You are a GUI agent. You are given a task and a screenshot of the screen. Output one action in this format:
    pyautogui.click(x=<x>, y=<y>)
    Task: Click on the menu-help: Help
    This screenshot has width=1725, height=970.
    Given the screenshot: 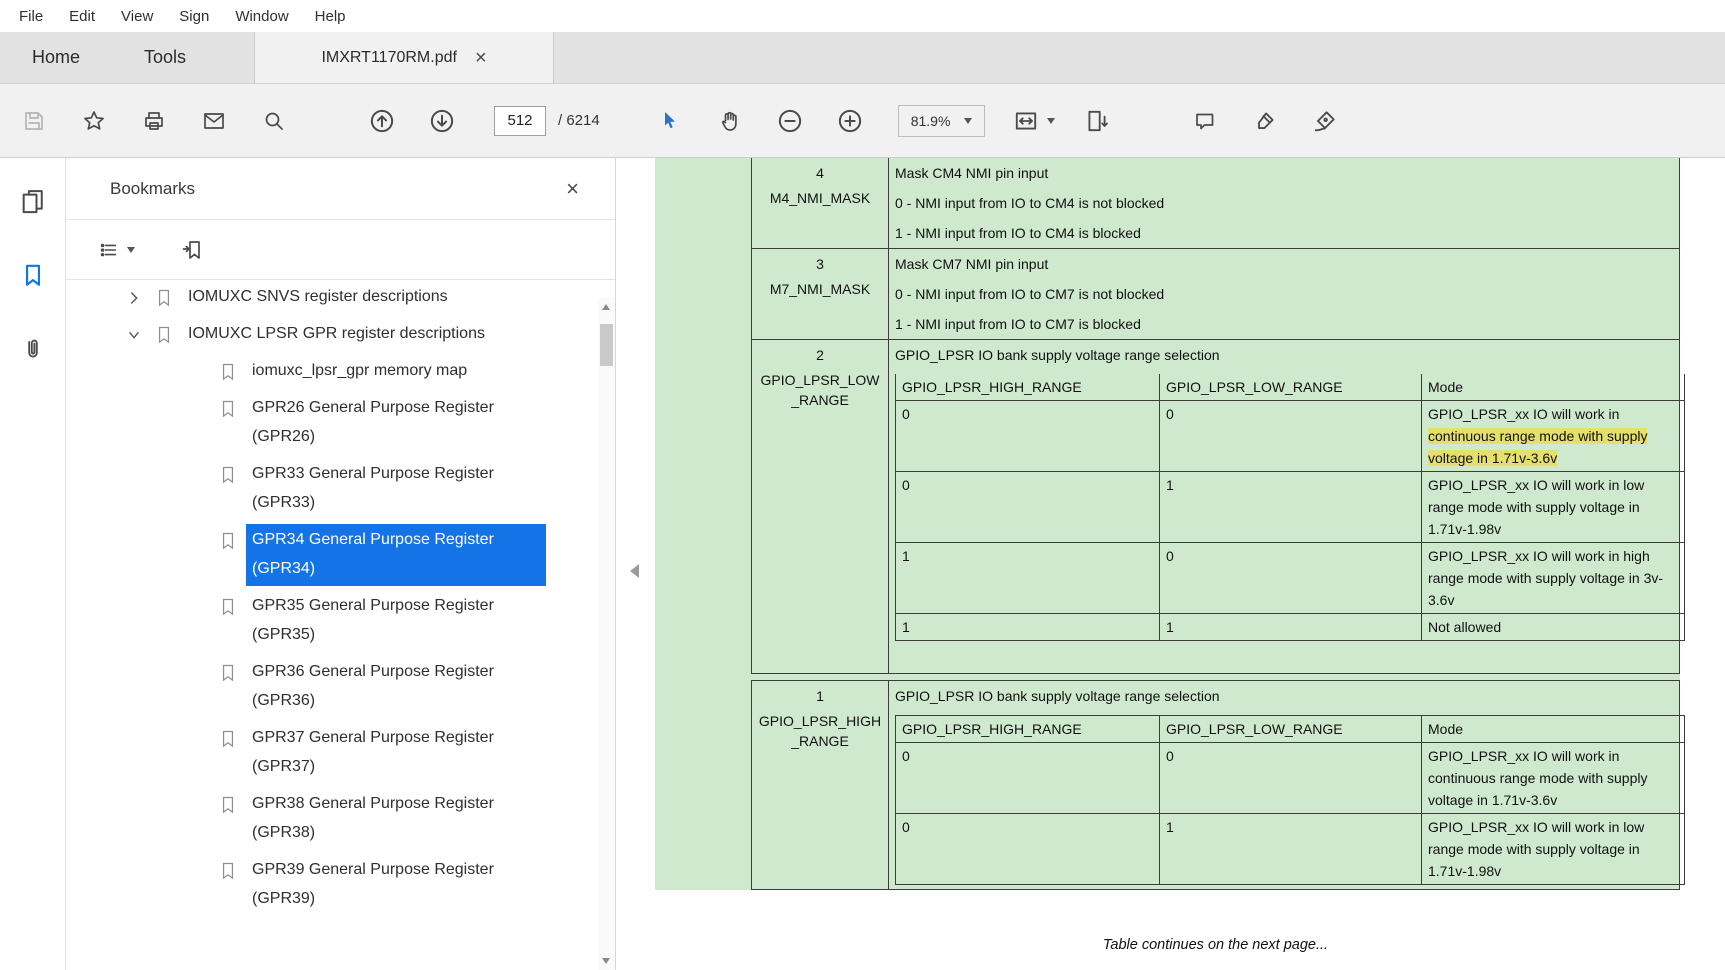 What is the action you would take?
    pyautogui.click(x=330, y=16)
    